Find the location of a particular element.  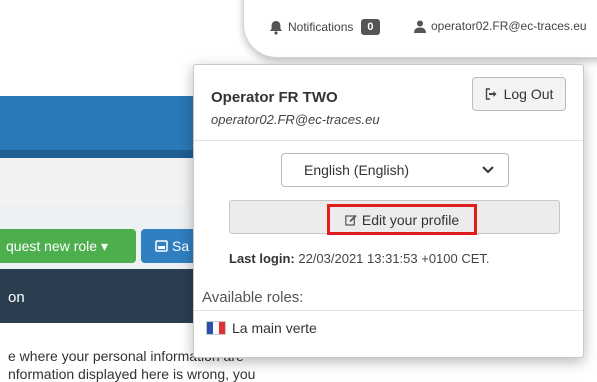

language-selected-value: English (English) is located at coordinates (357, 170).